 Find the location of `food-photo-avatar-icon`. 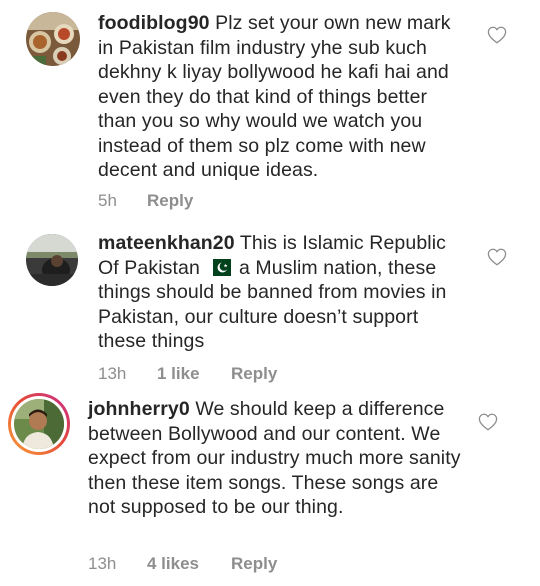

food-photo-avatar-icon is located at coordinates (53, 39).